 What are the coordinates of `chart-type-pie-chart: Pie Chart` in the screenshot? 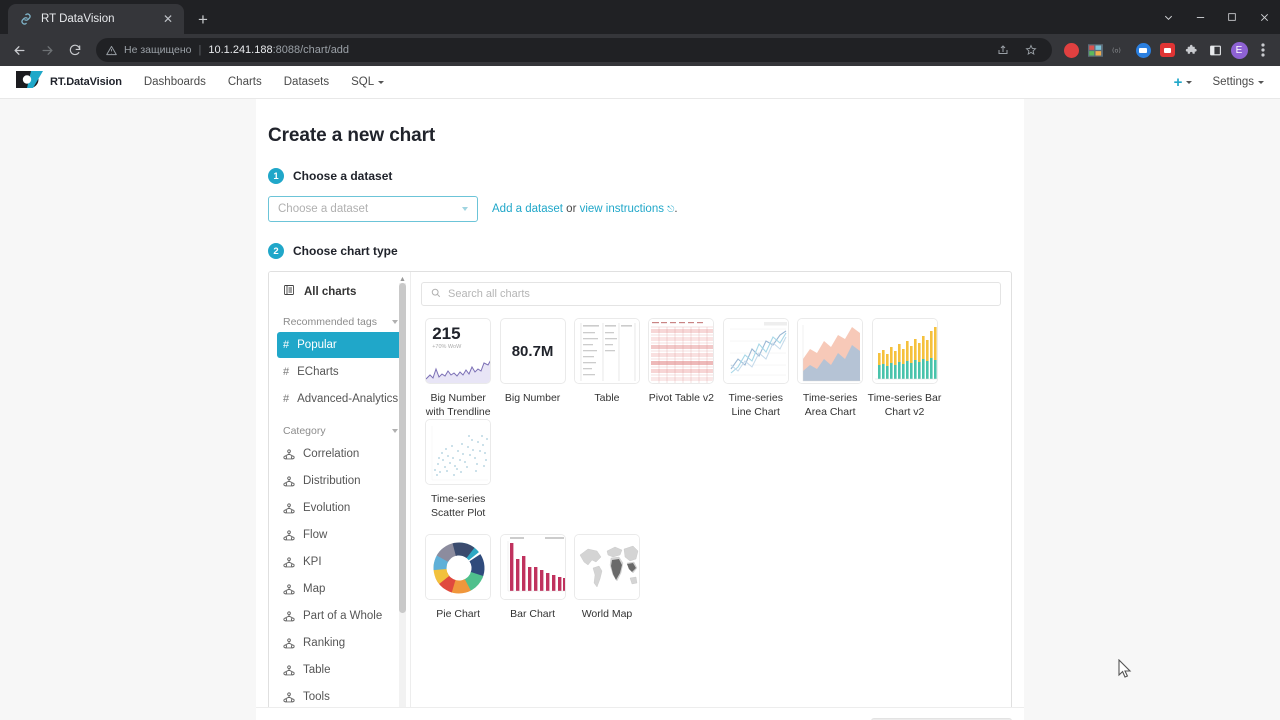 It's located at (458, 577).